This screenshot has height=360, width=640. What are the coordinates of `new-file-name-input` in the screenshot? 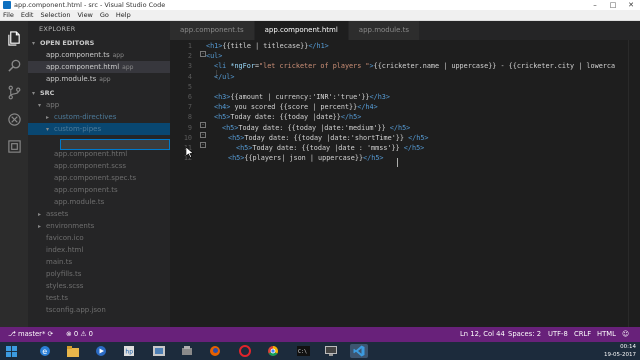 It's located at (115, 144).